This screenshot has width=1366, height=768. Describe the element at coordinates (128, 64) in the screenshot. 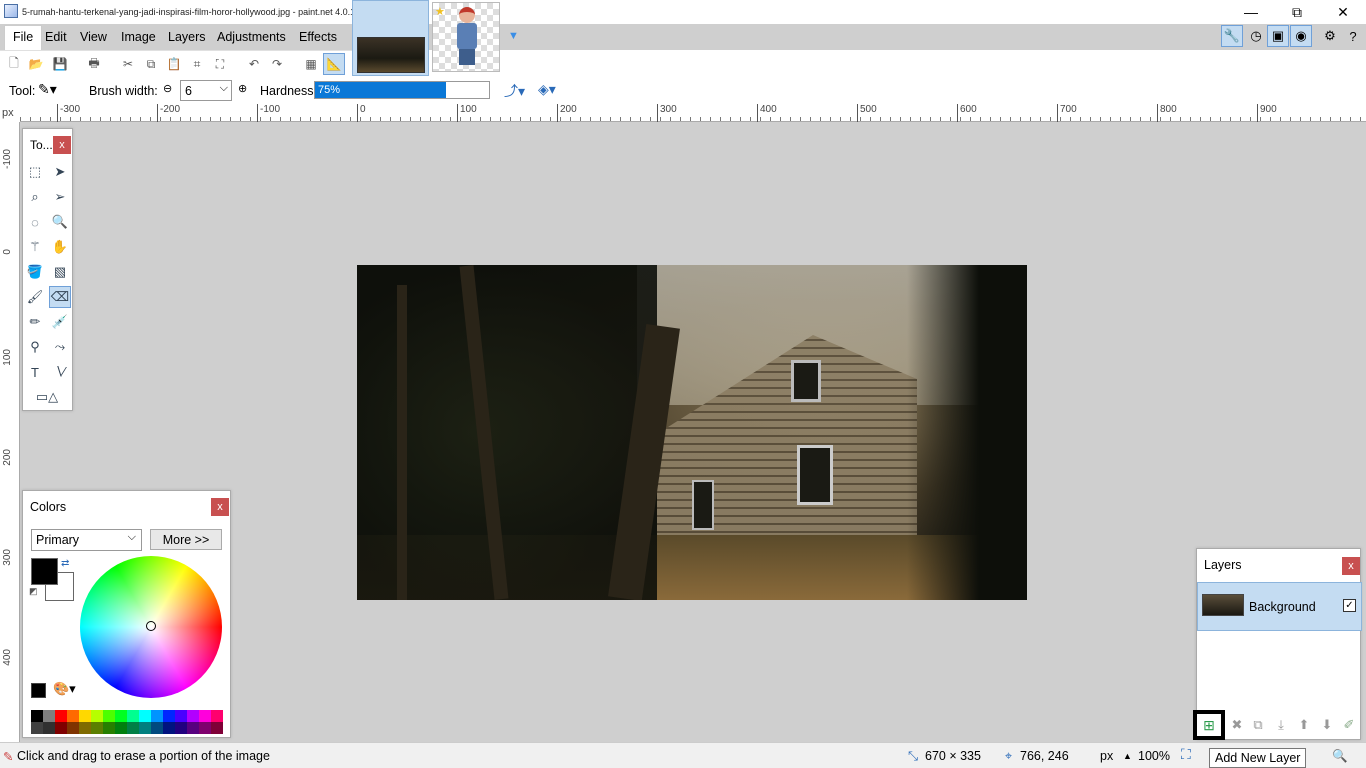

I see `cut-icon: ✂` at that location.